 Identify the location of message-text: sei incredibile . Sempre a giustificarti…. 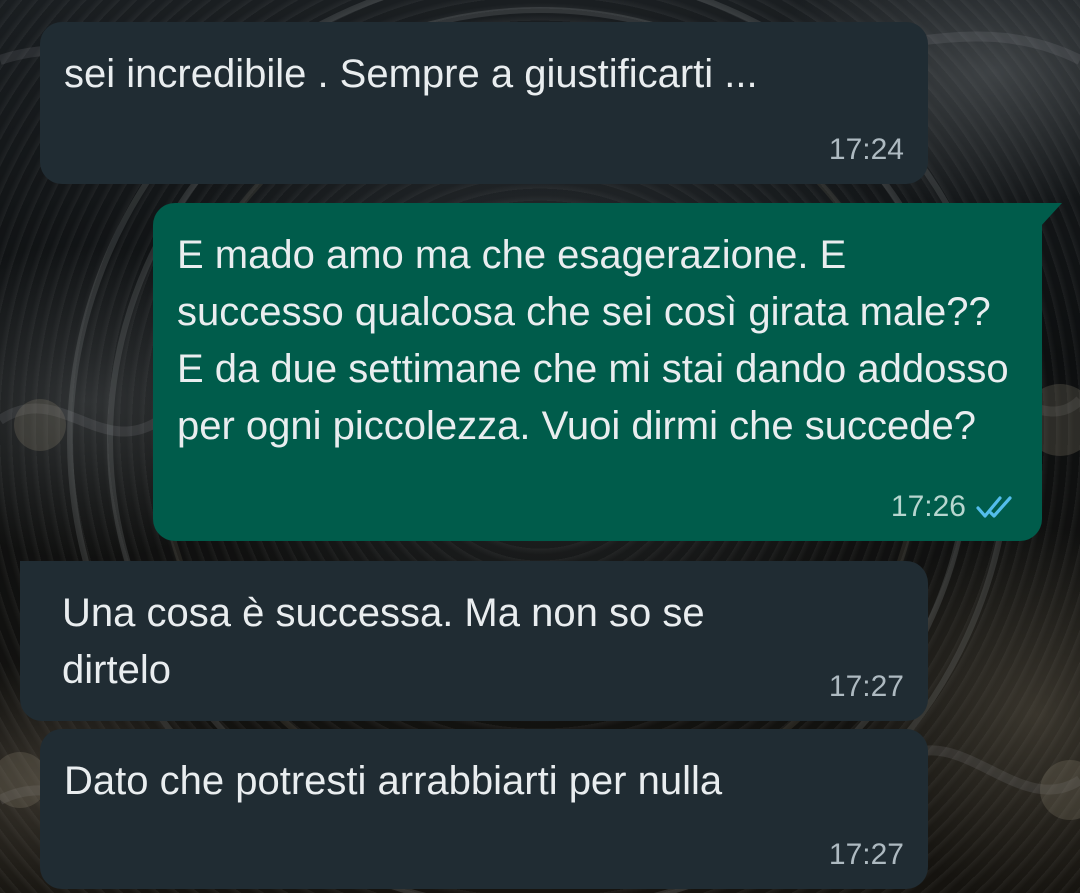
(411, 74).